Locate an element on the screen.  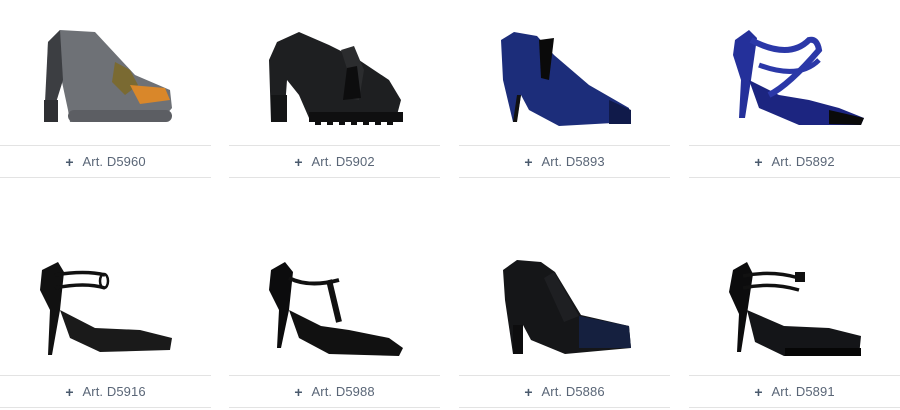
article-number: Art. D5988 is located at coordinates (343, 391).